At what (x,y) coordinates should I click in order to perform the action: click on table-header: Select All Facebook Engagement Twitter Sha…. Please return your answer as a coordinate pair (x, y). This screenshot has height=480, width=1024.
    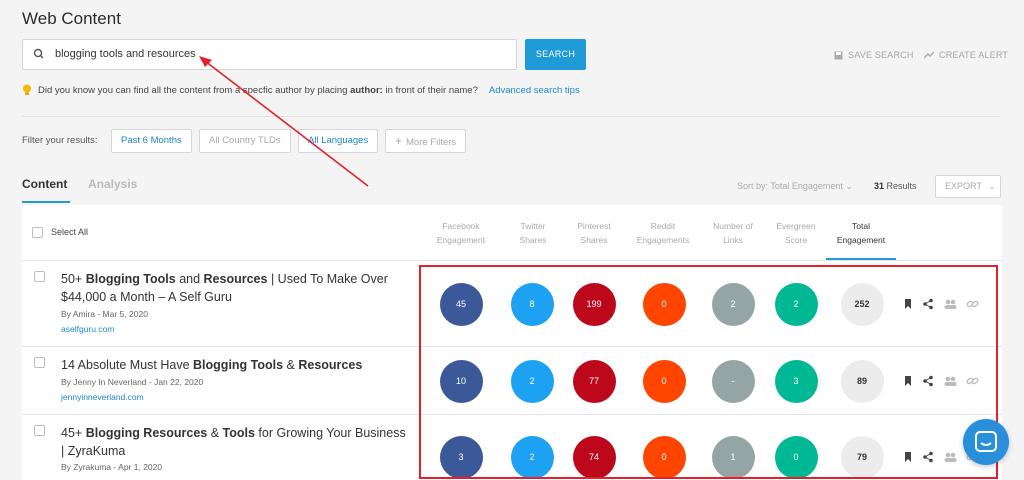
    Looking at the image, I should click on (512, 233).